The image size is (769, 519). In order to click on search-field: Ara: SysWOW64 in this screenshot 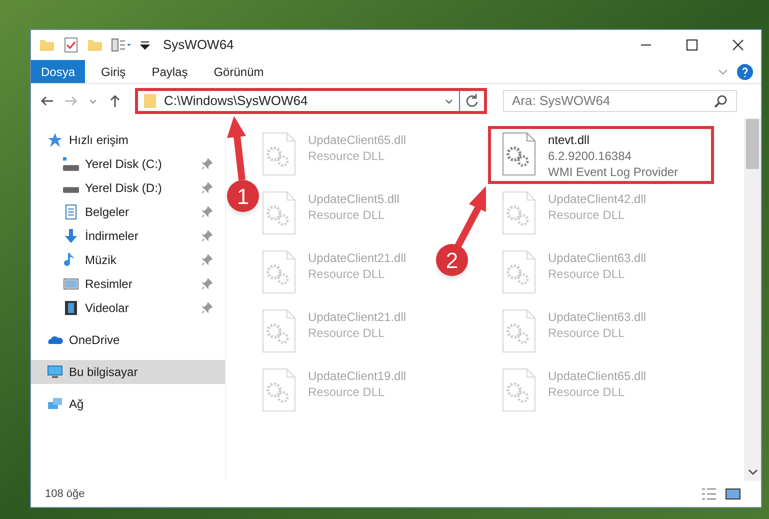, I will do `click(620, 101)`.